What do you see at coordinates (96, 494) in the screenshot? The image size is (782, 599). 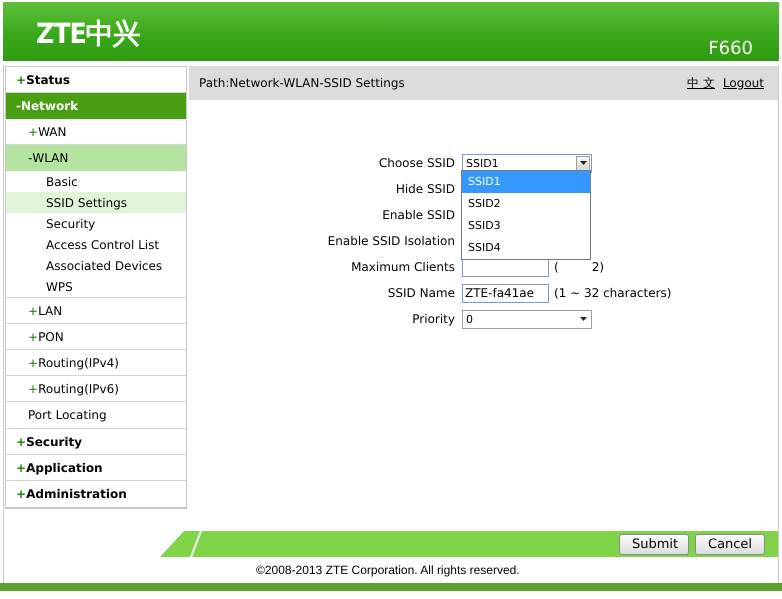 I see `menu-item: +Administration` at bounding box center [96, 494].